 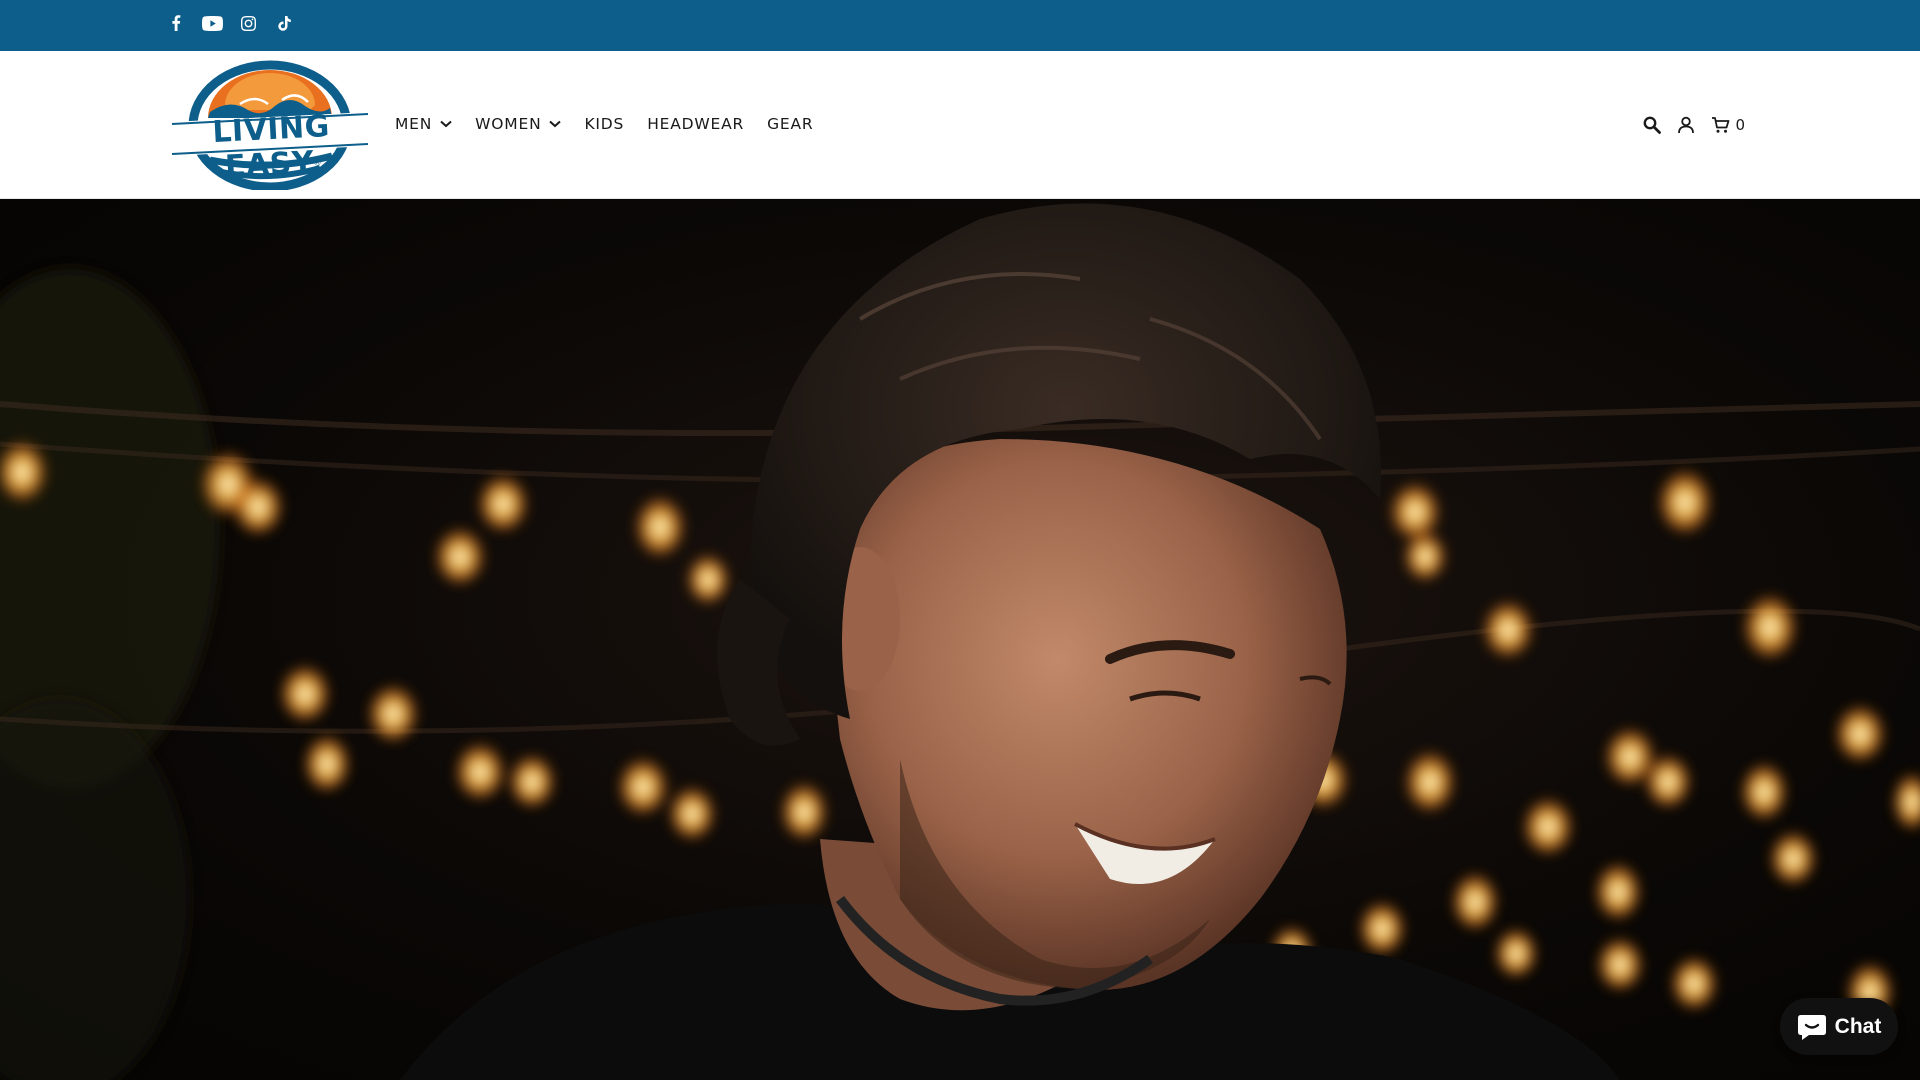 What do you see at coordinates (248, 23) in the screenshot?
I see `instagram-icon` at bounding box center [248, 23].